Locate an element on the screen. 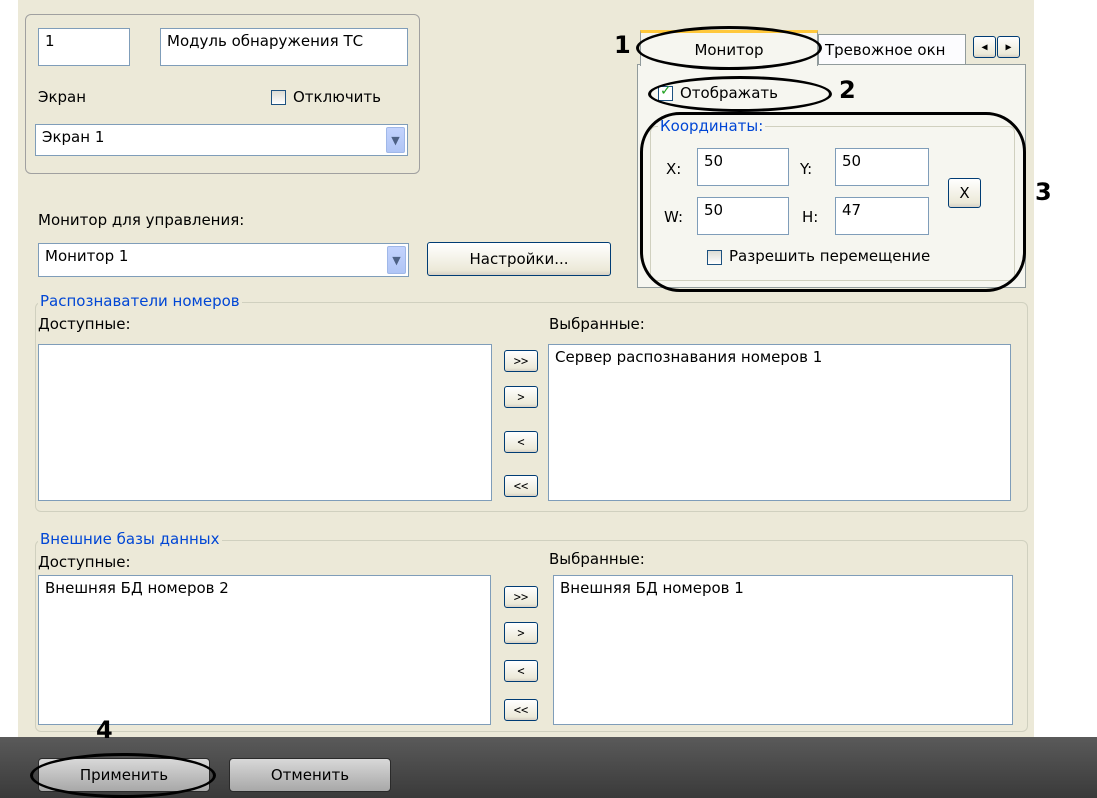 Image resolution: width=1097 pixels, height=798 pixels. screen-label: Экран is located at coordinates (62, 97).